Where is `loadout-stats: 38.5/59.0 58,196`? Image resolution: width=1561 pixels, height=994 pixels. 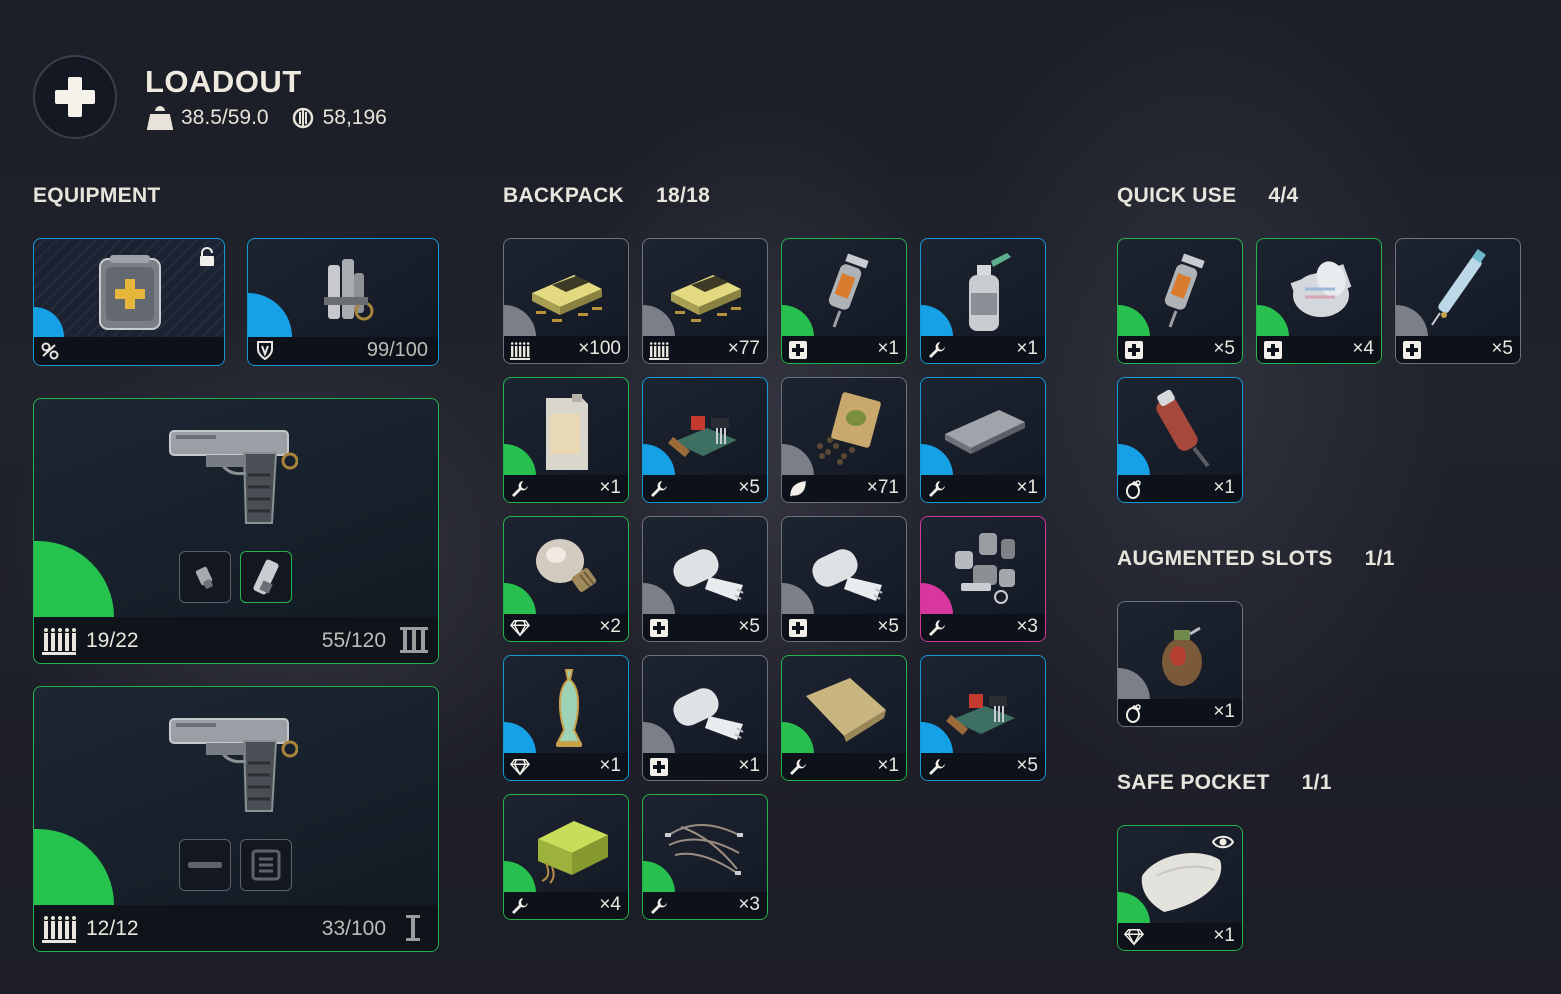
loadout-stats: 38.5/59.0 58,196 is located at coordinates (267, 118).